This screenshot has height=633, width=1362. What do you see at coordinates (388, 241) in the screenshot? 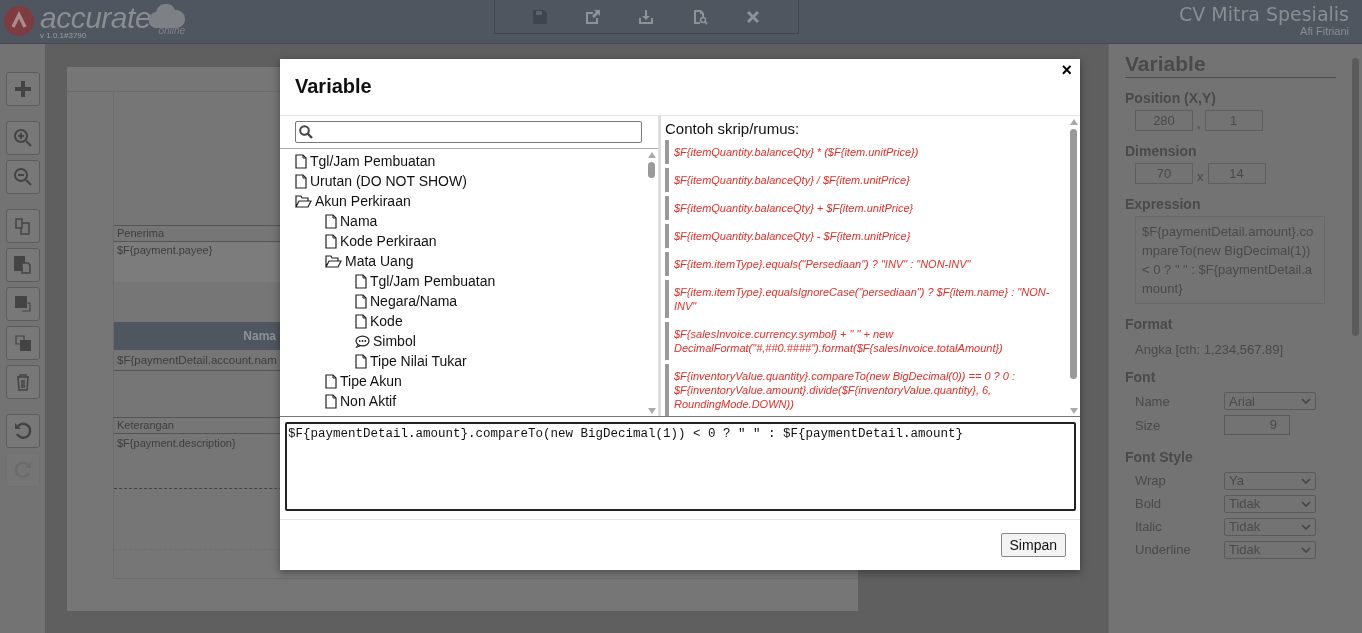
I see `tree-item: Kode Perkiraan` at bounding box center [388, 241].